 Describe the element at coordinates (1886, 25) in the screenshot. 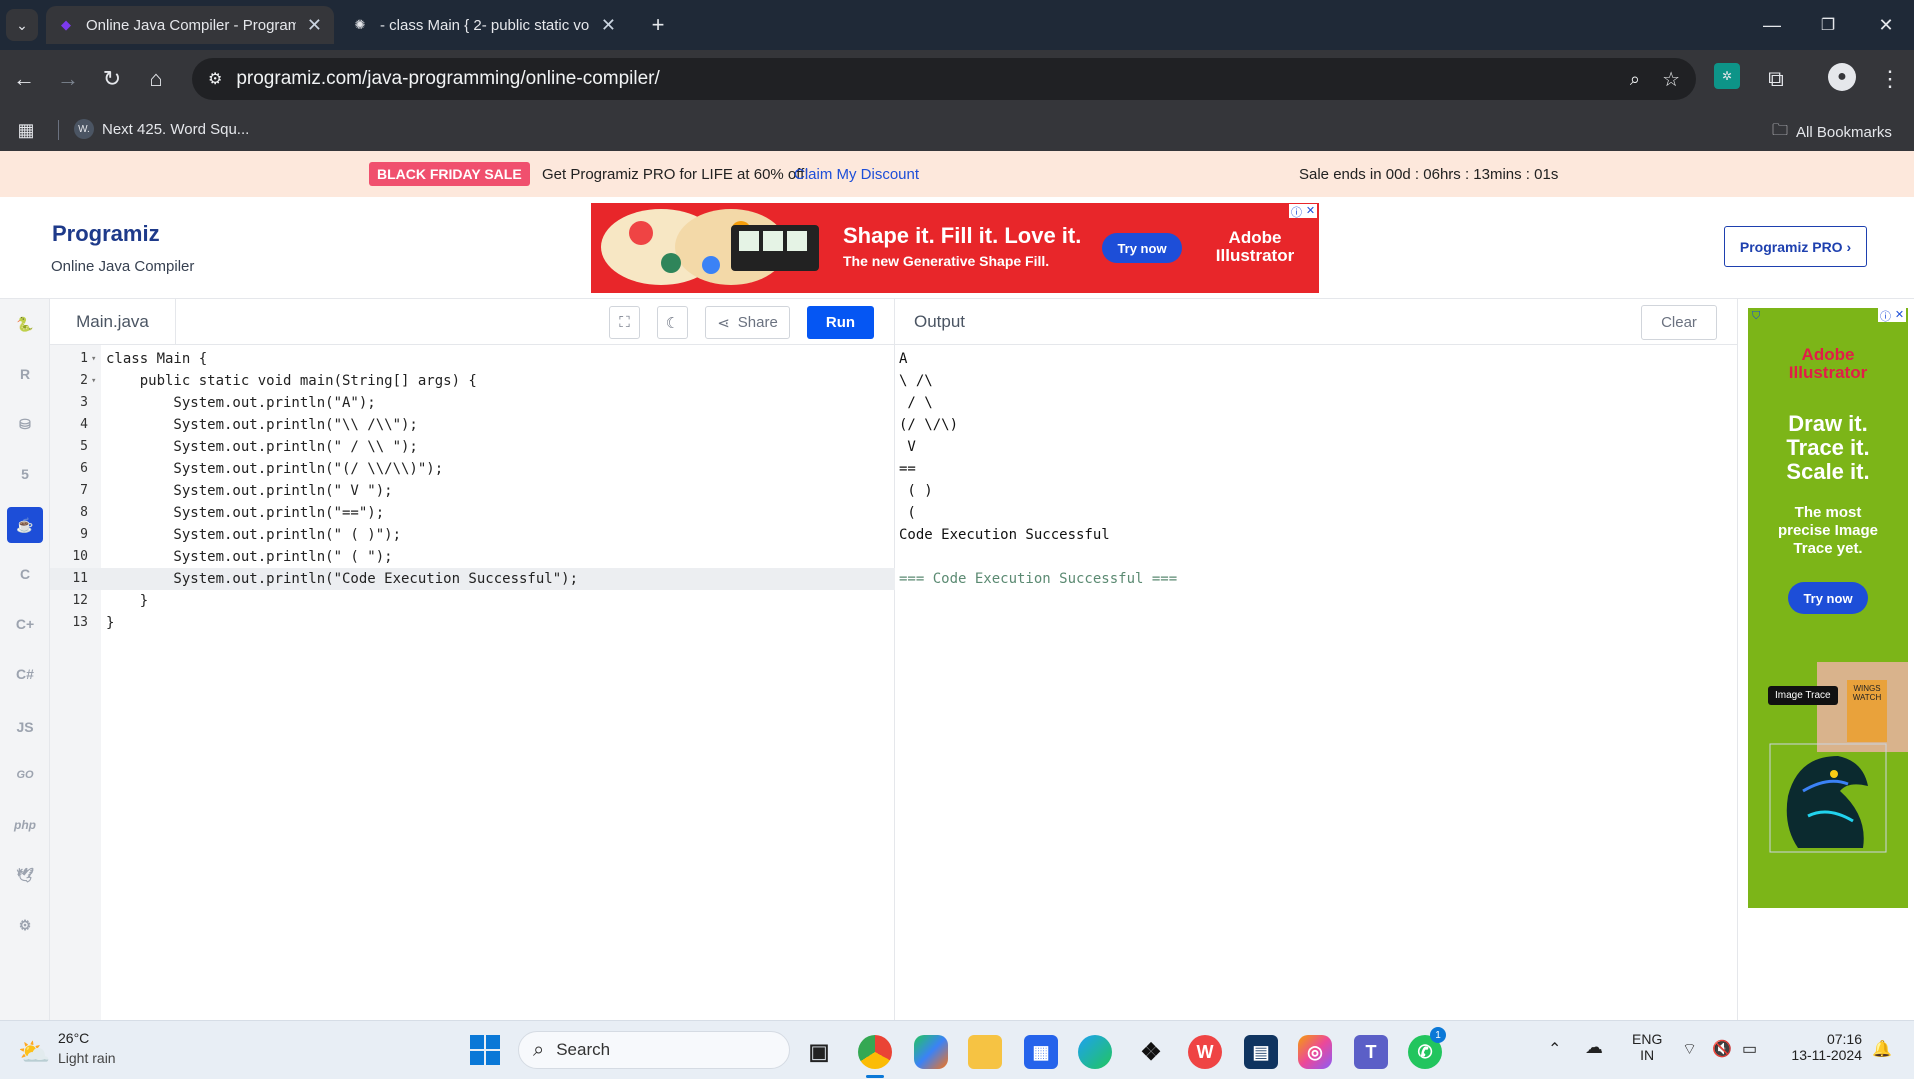

I see `close-window-icon: ✕` at that location.